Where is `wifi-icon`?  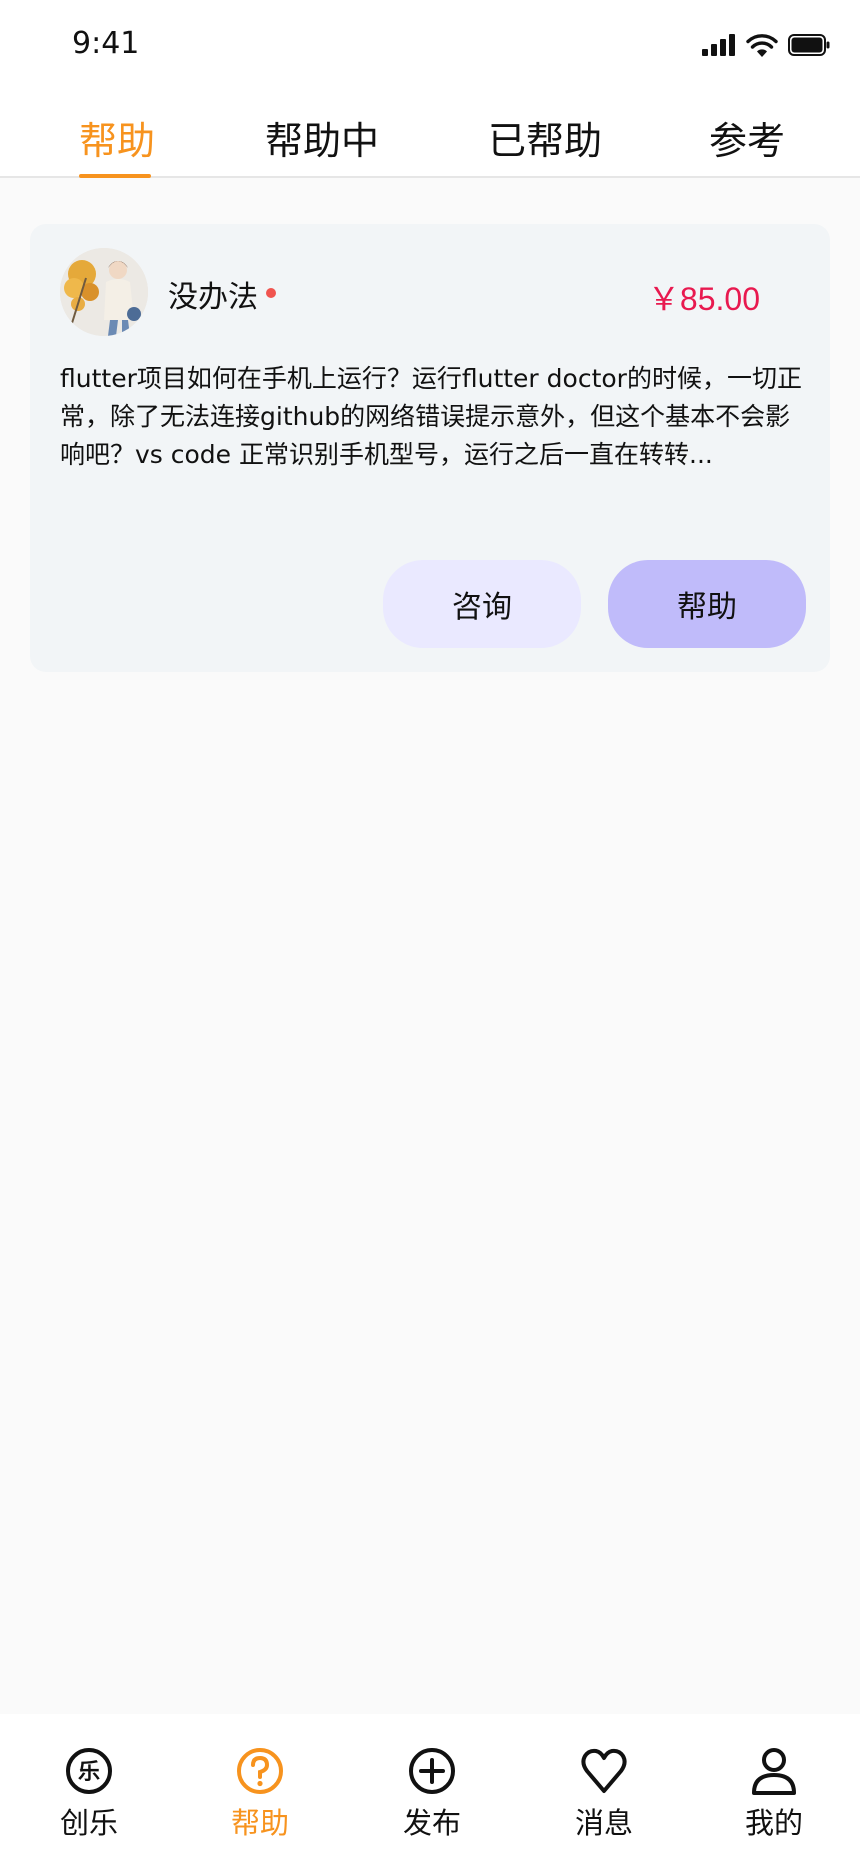
wifi-icon is located at coordinates (762, 45).